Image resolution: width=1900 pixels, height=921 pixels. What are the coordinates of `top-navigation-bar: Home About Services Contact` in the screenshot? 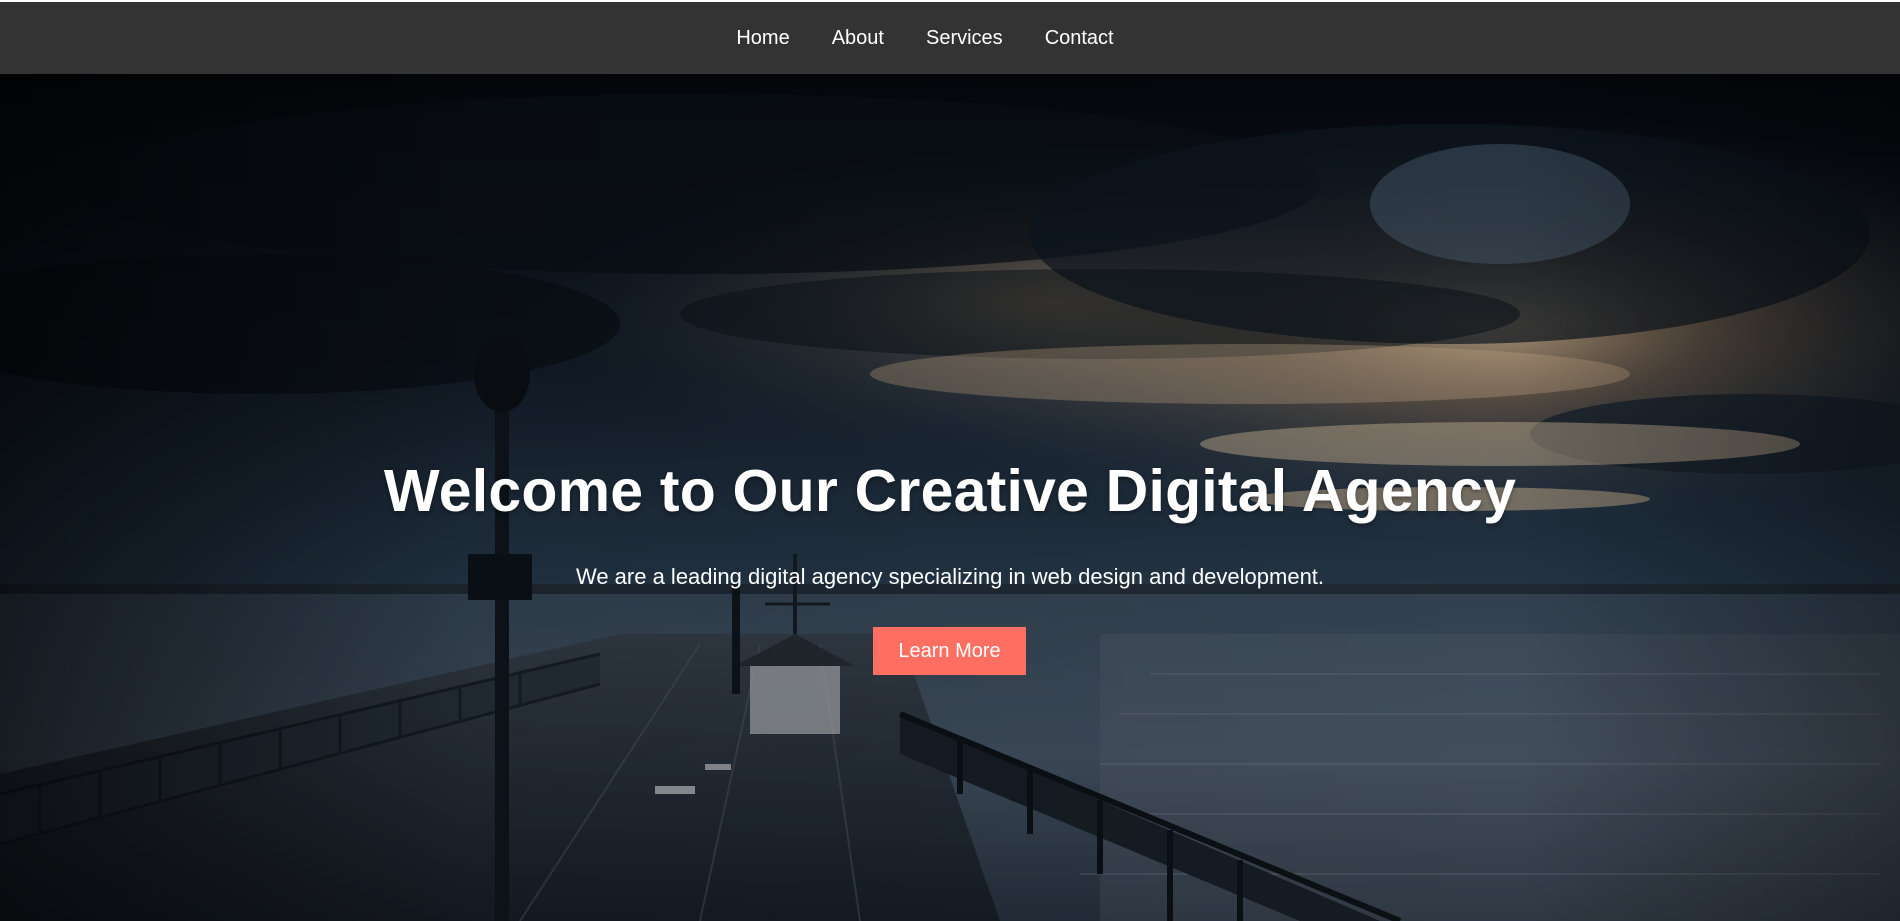 It's located at (950, 37).